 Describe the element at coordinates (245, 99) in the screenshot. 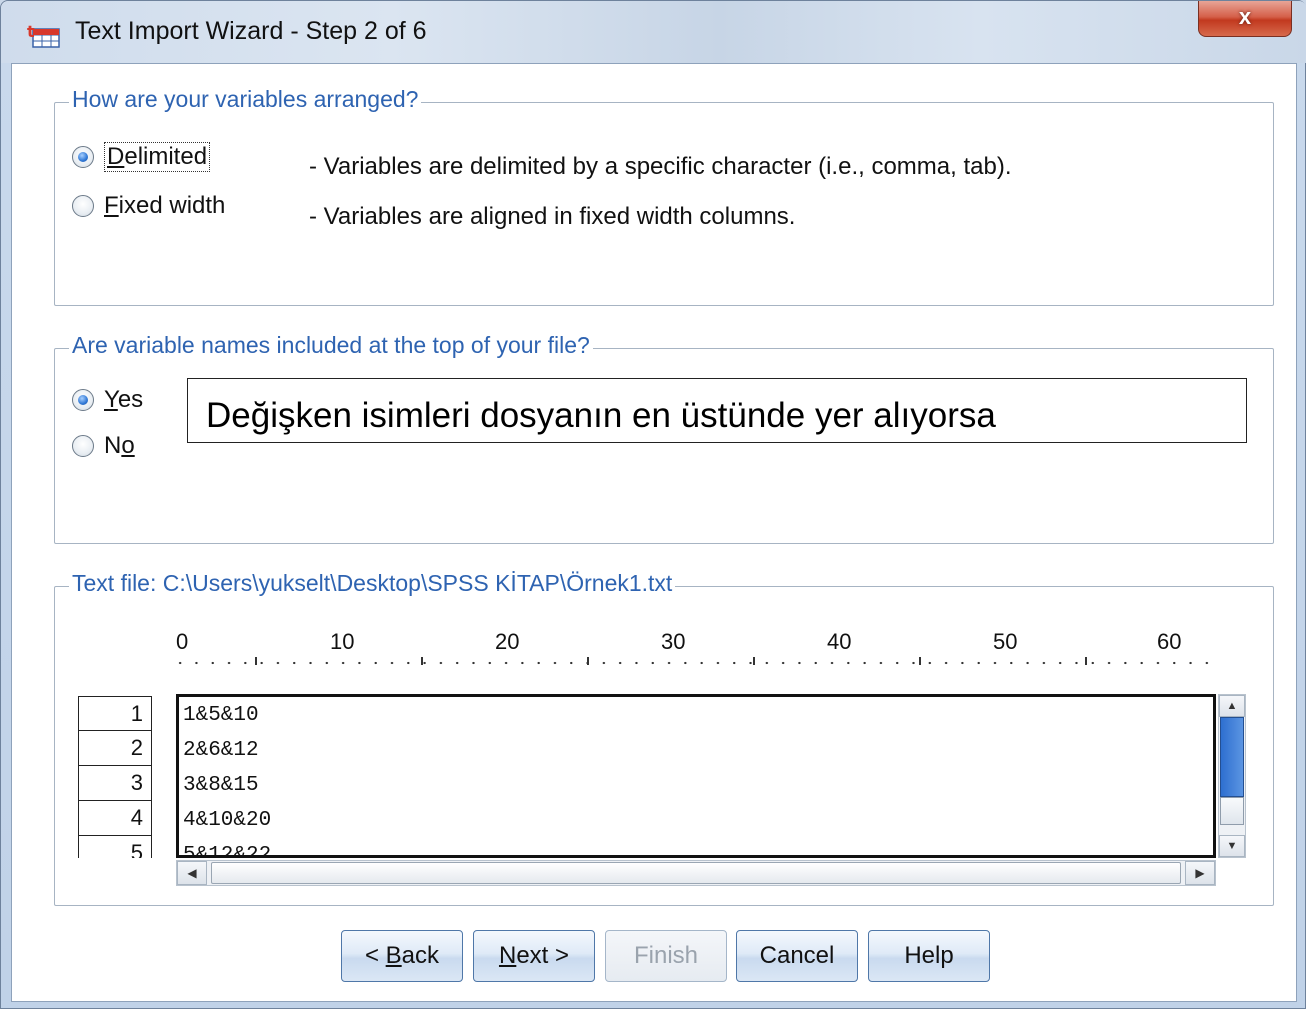

I see `arrangement-legend: How are your variables arranged?` at that location.